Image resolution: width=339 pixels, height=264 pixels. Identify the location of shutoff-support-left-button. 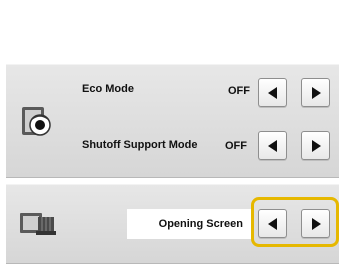
(272, 145).